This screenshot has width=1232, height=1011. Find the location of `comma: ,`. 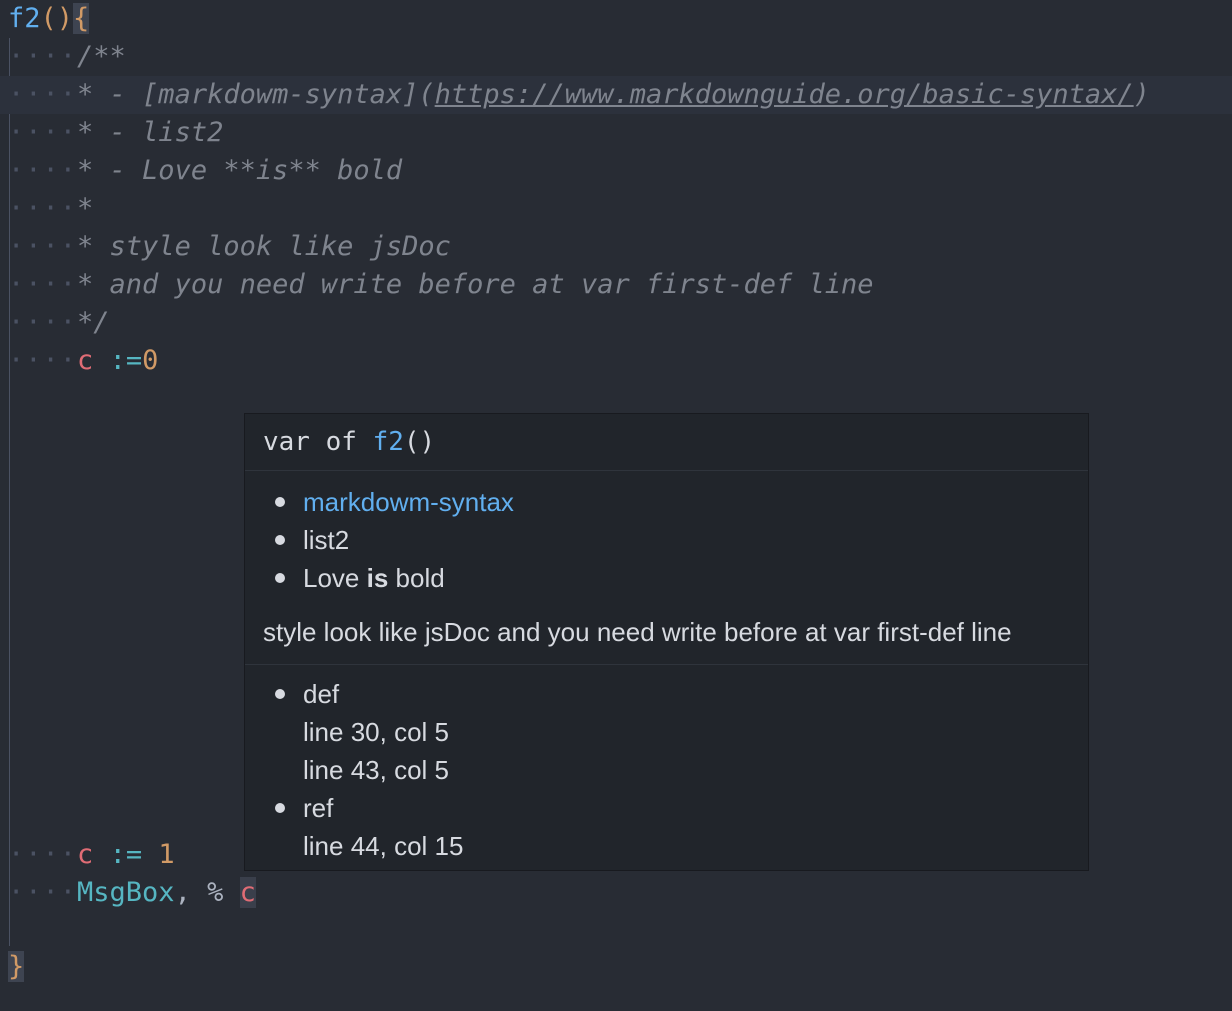

comma: , is located at coordinates (182, 892).